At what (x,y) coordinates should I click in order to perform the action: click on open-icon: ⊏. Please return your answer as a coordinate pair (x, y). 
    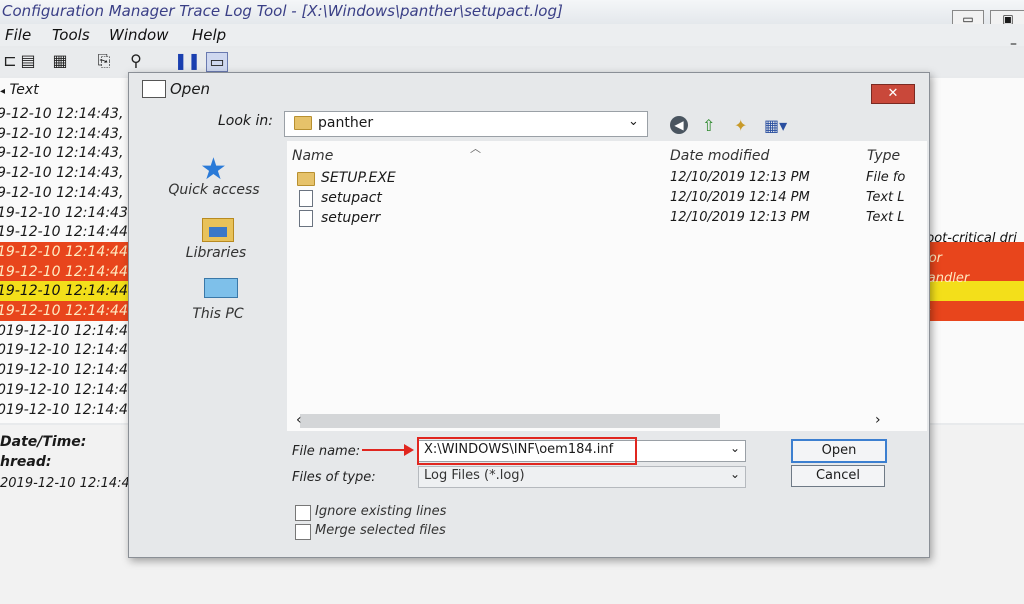
    Looking at the image, I should click on (10, 61).